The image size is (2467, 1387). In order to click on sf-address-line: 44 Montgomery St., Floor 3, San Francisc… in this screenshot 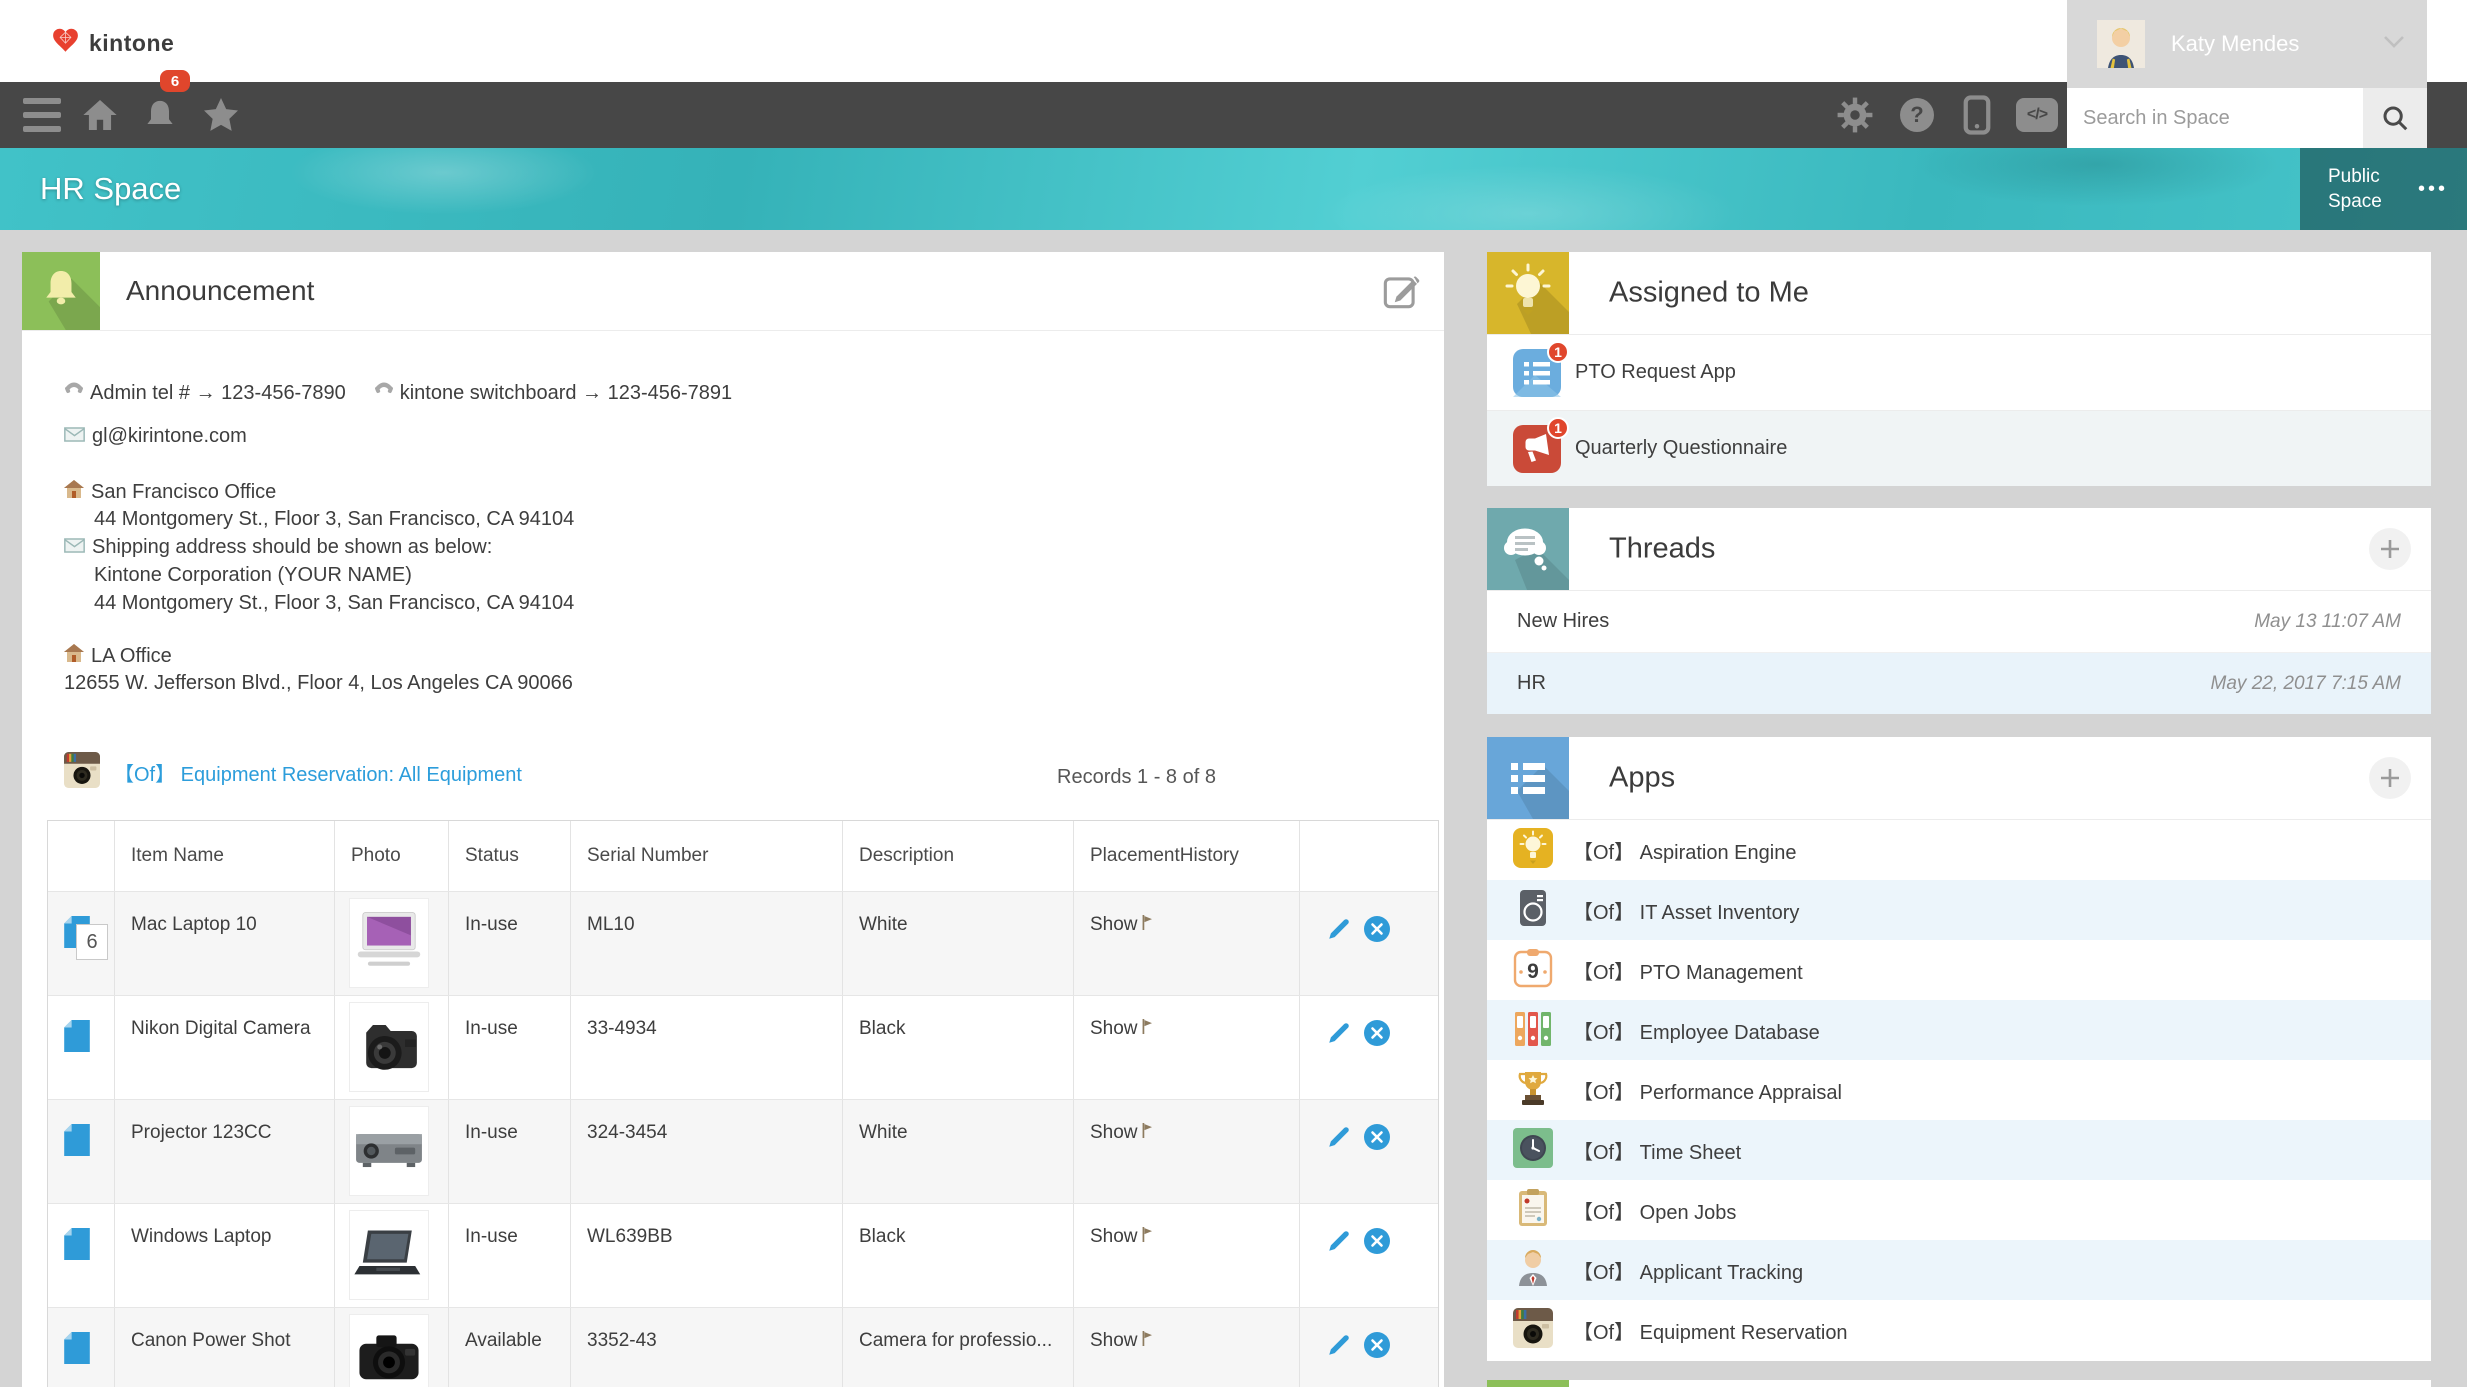, I will do `click(334, 519)`.